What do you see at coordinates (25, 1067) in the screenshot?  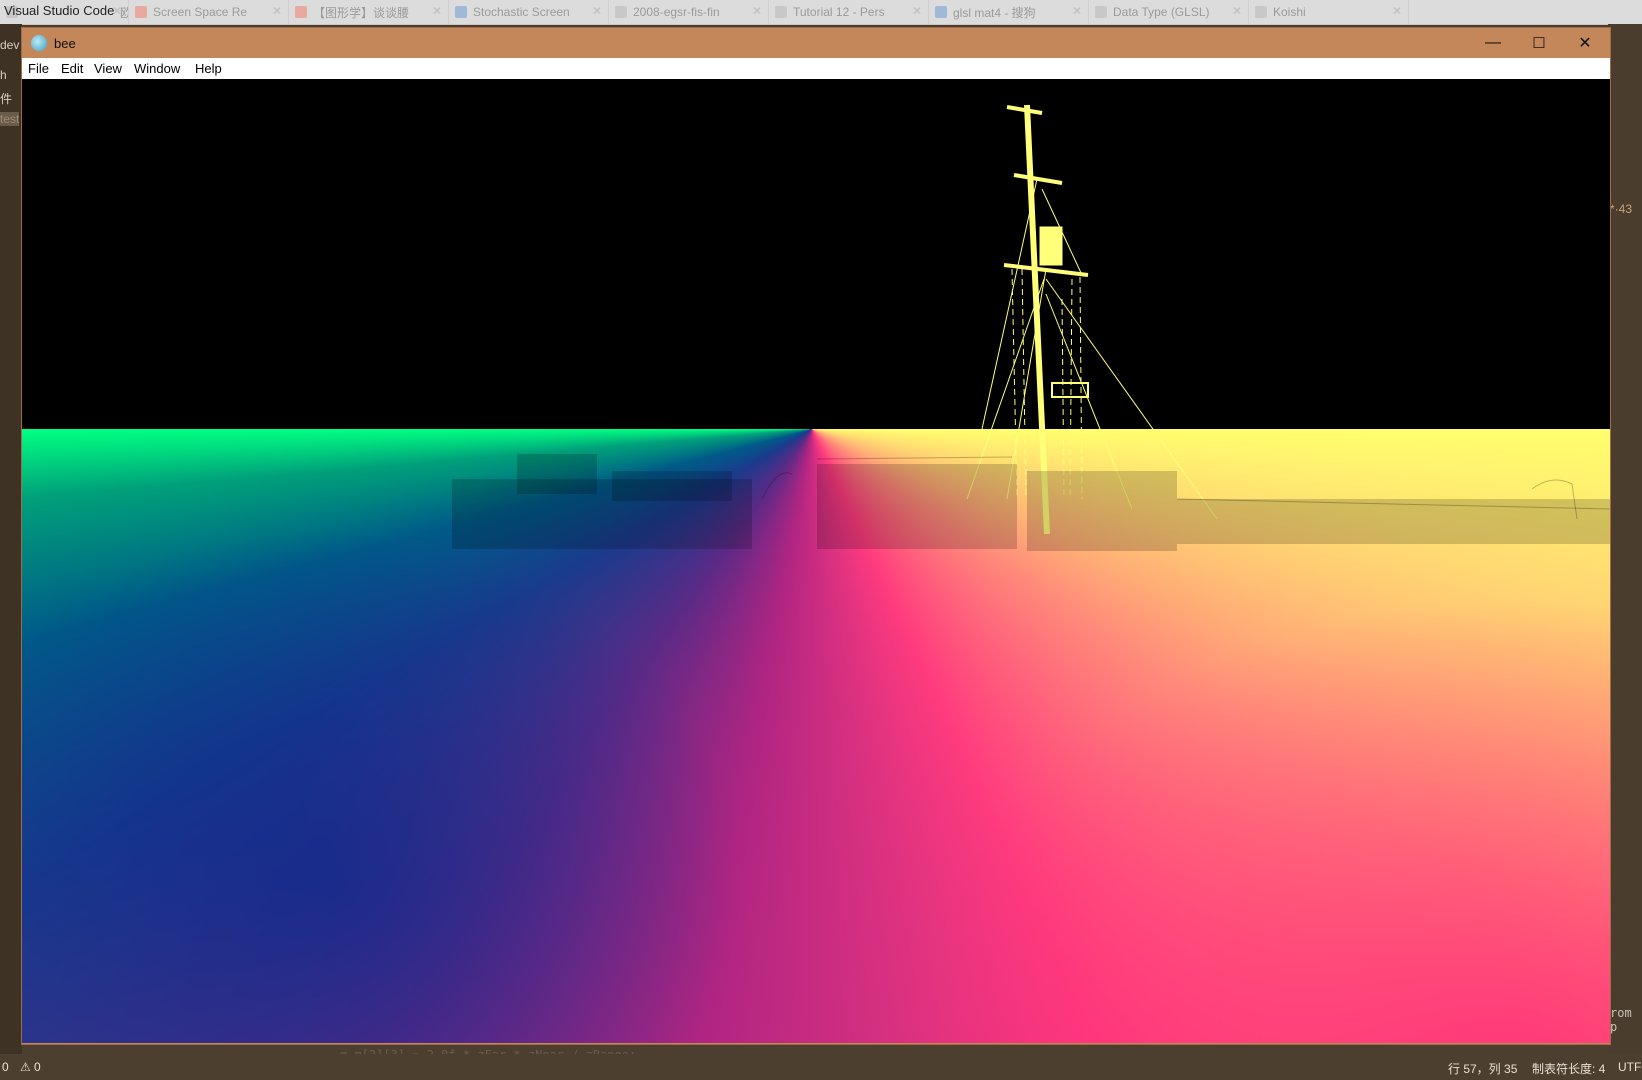 I see `warning-icon: ⚠` at bounding box center [25, 1067].